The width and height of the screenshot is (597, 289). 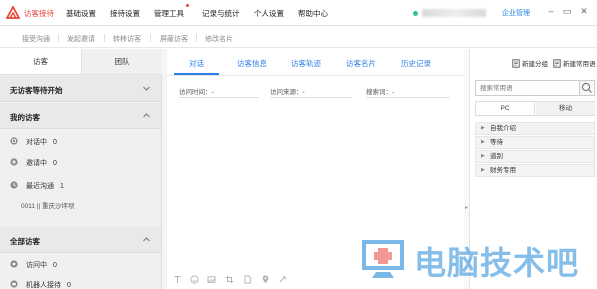 I want to click on link-icon, so click(x=282, y=279).